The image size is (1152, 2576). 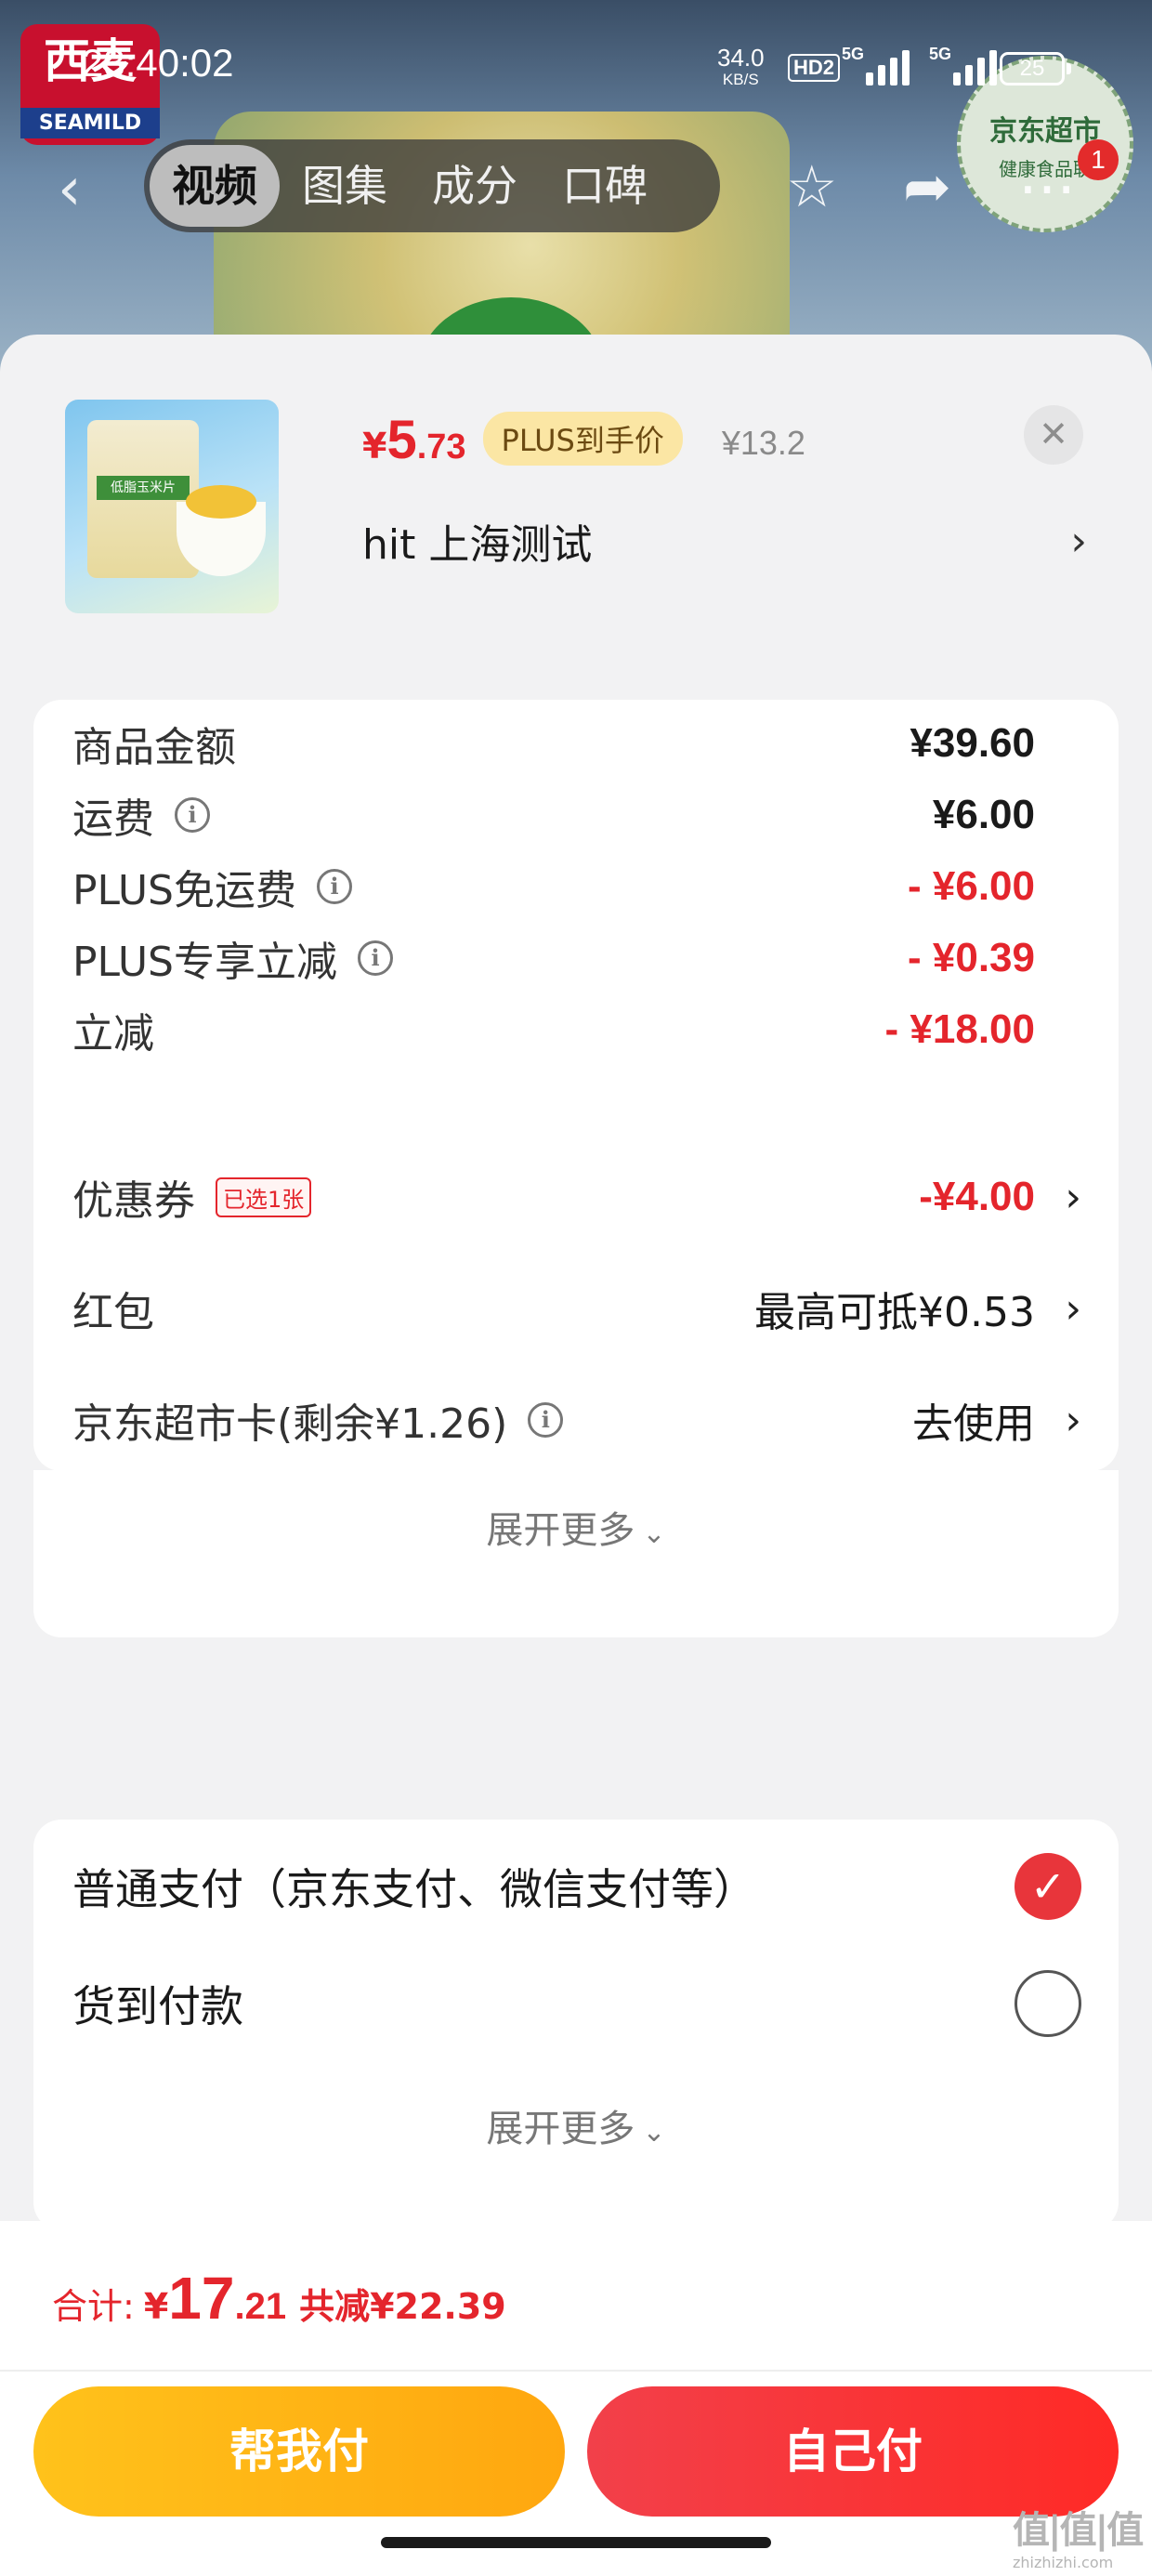 What do you see at coordinates (113, 819) in the screenshot?
I see `fee-label: 运费` at bounding box center [113, 819].